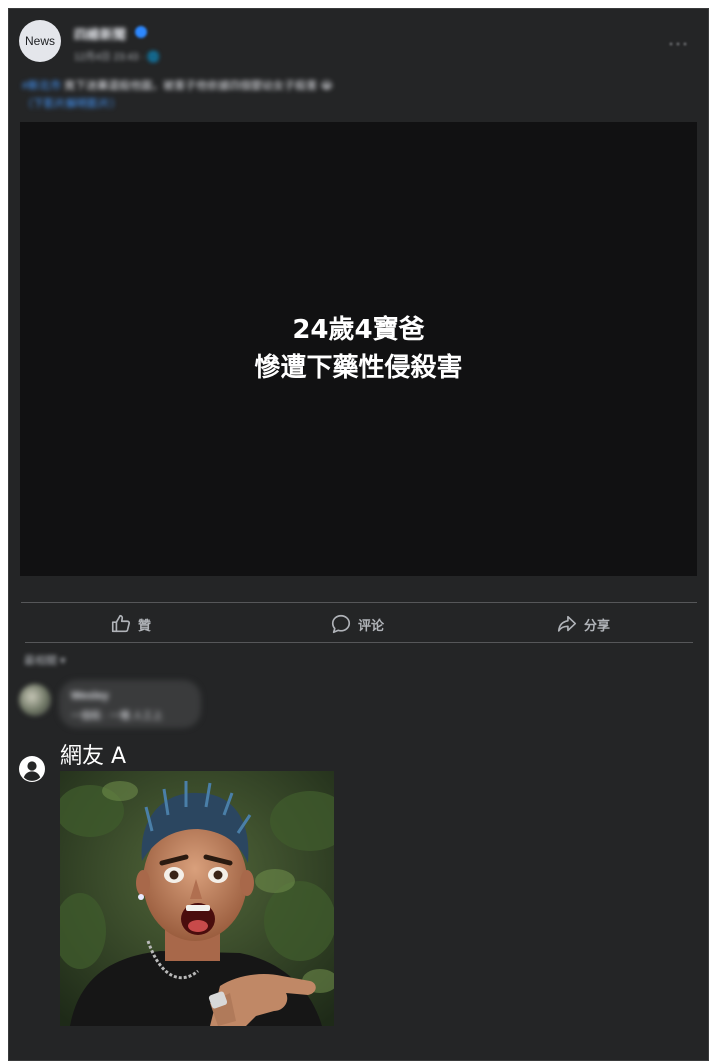 This screenshot has height=1061, width=717. I want to click on comment-label: 评论, so click(371, 625).